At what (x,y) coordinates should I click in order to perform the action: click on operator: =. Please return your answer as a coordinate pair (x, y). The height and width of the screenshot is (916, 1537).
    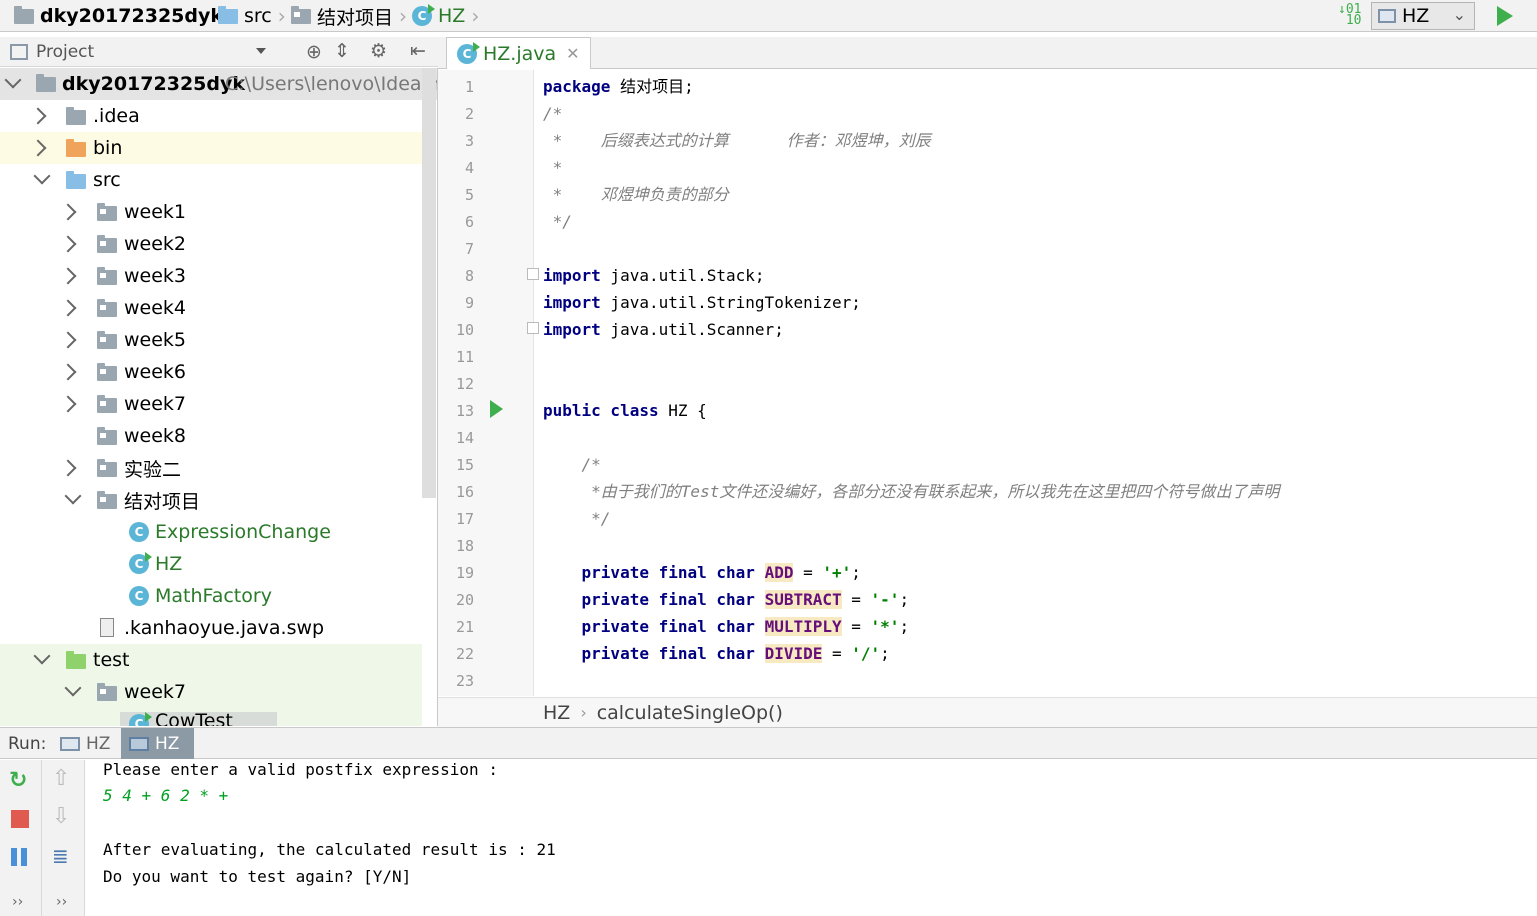
    Looking at the image, I should click on (837, 653).